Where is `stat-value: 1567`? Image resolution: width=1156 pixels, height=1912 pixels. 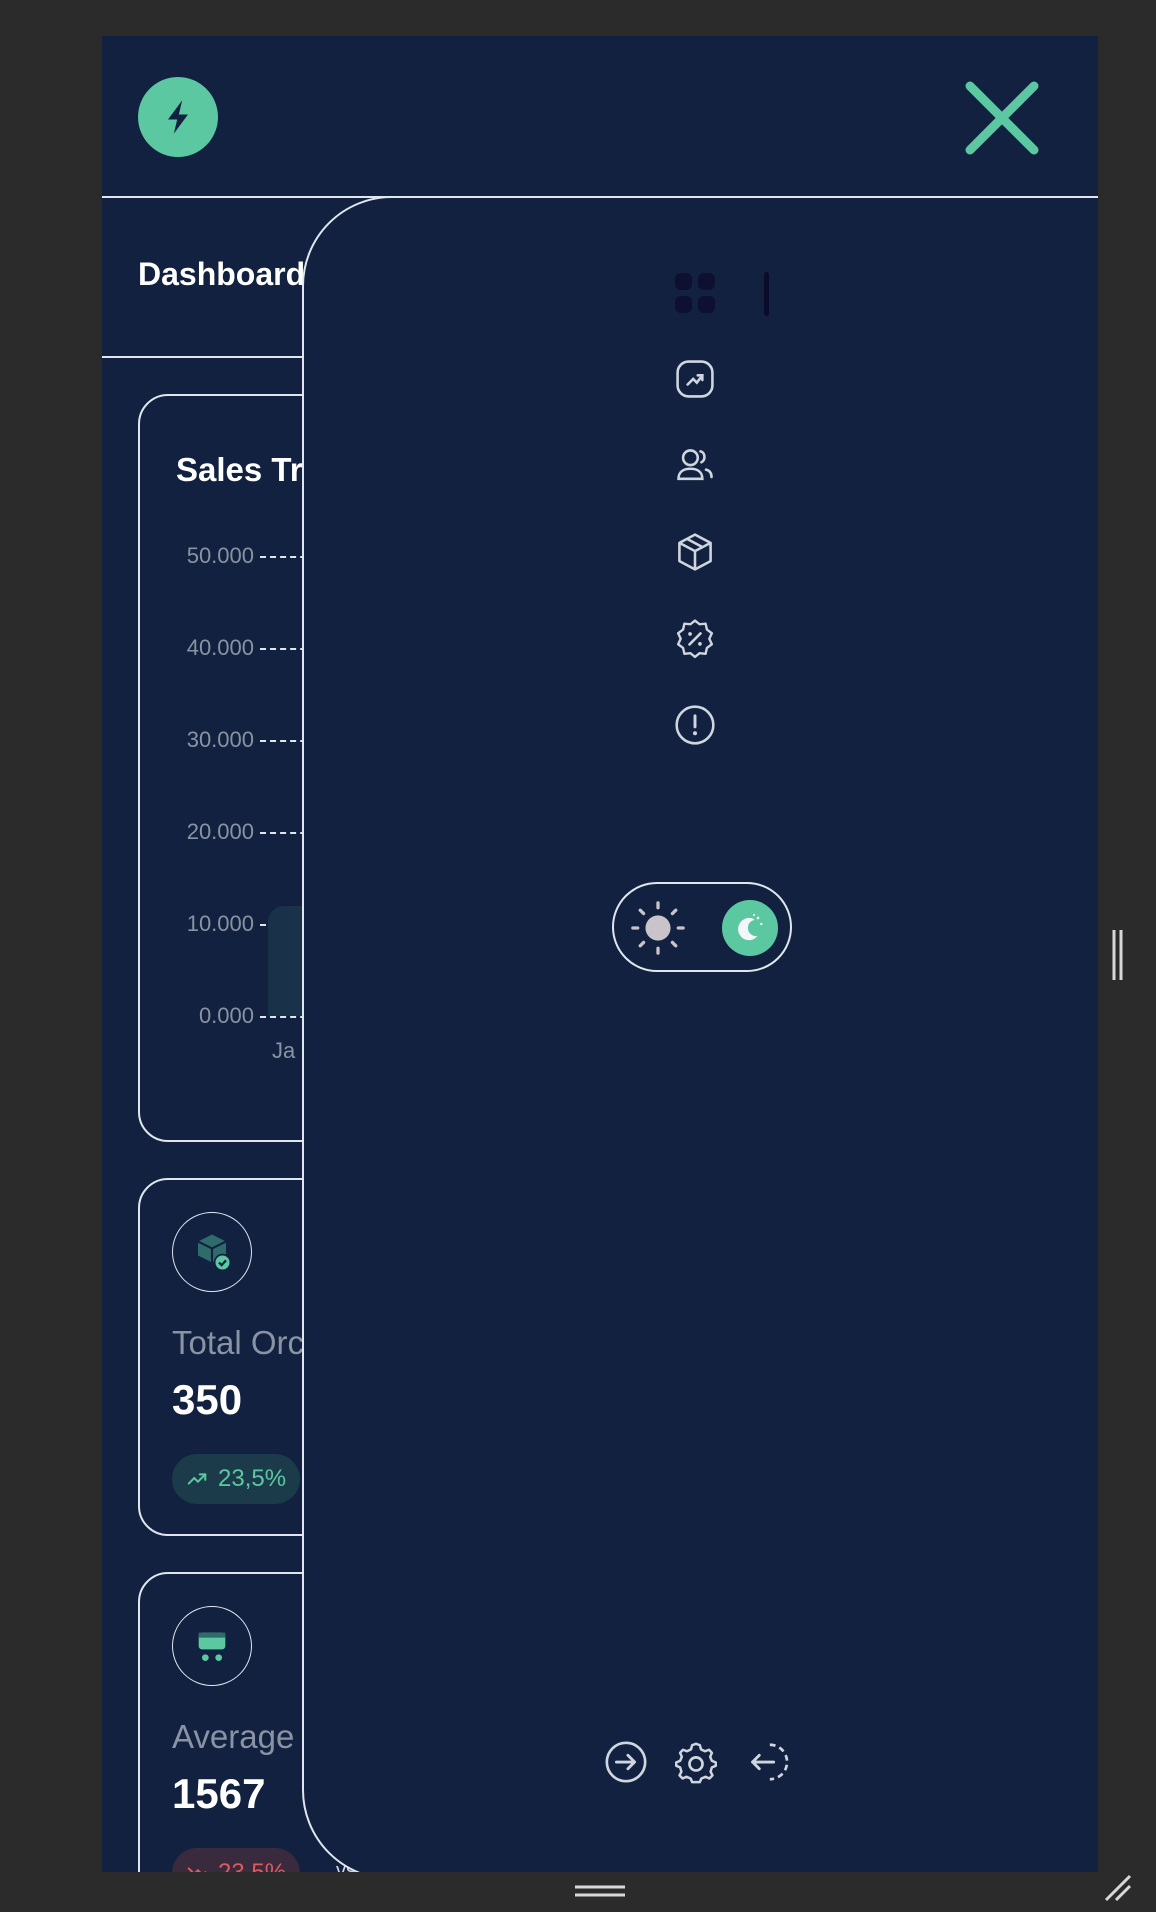
stat-value: 1567 is located at coordinates (219, 1793).